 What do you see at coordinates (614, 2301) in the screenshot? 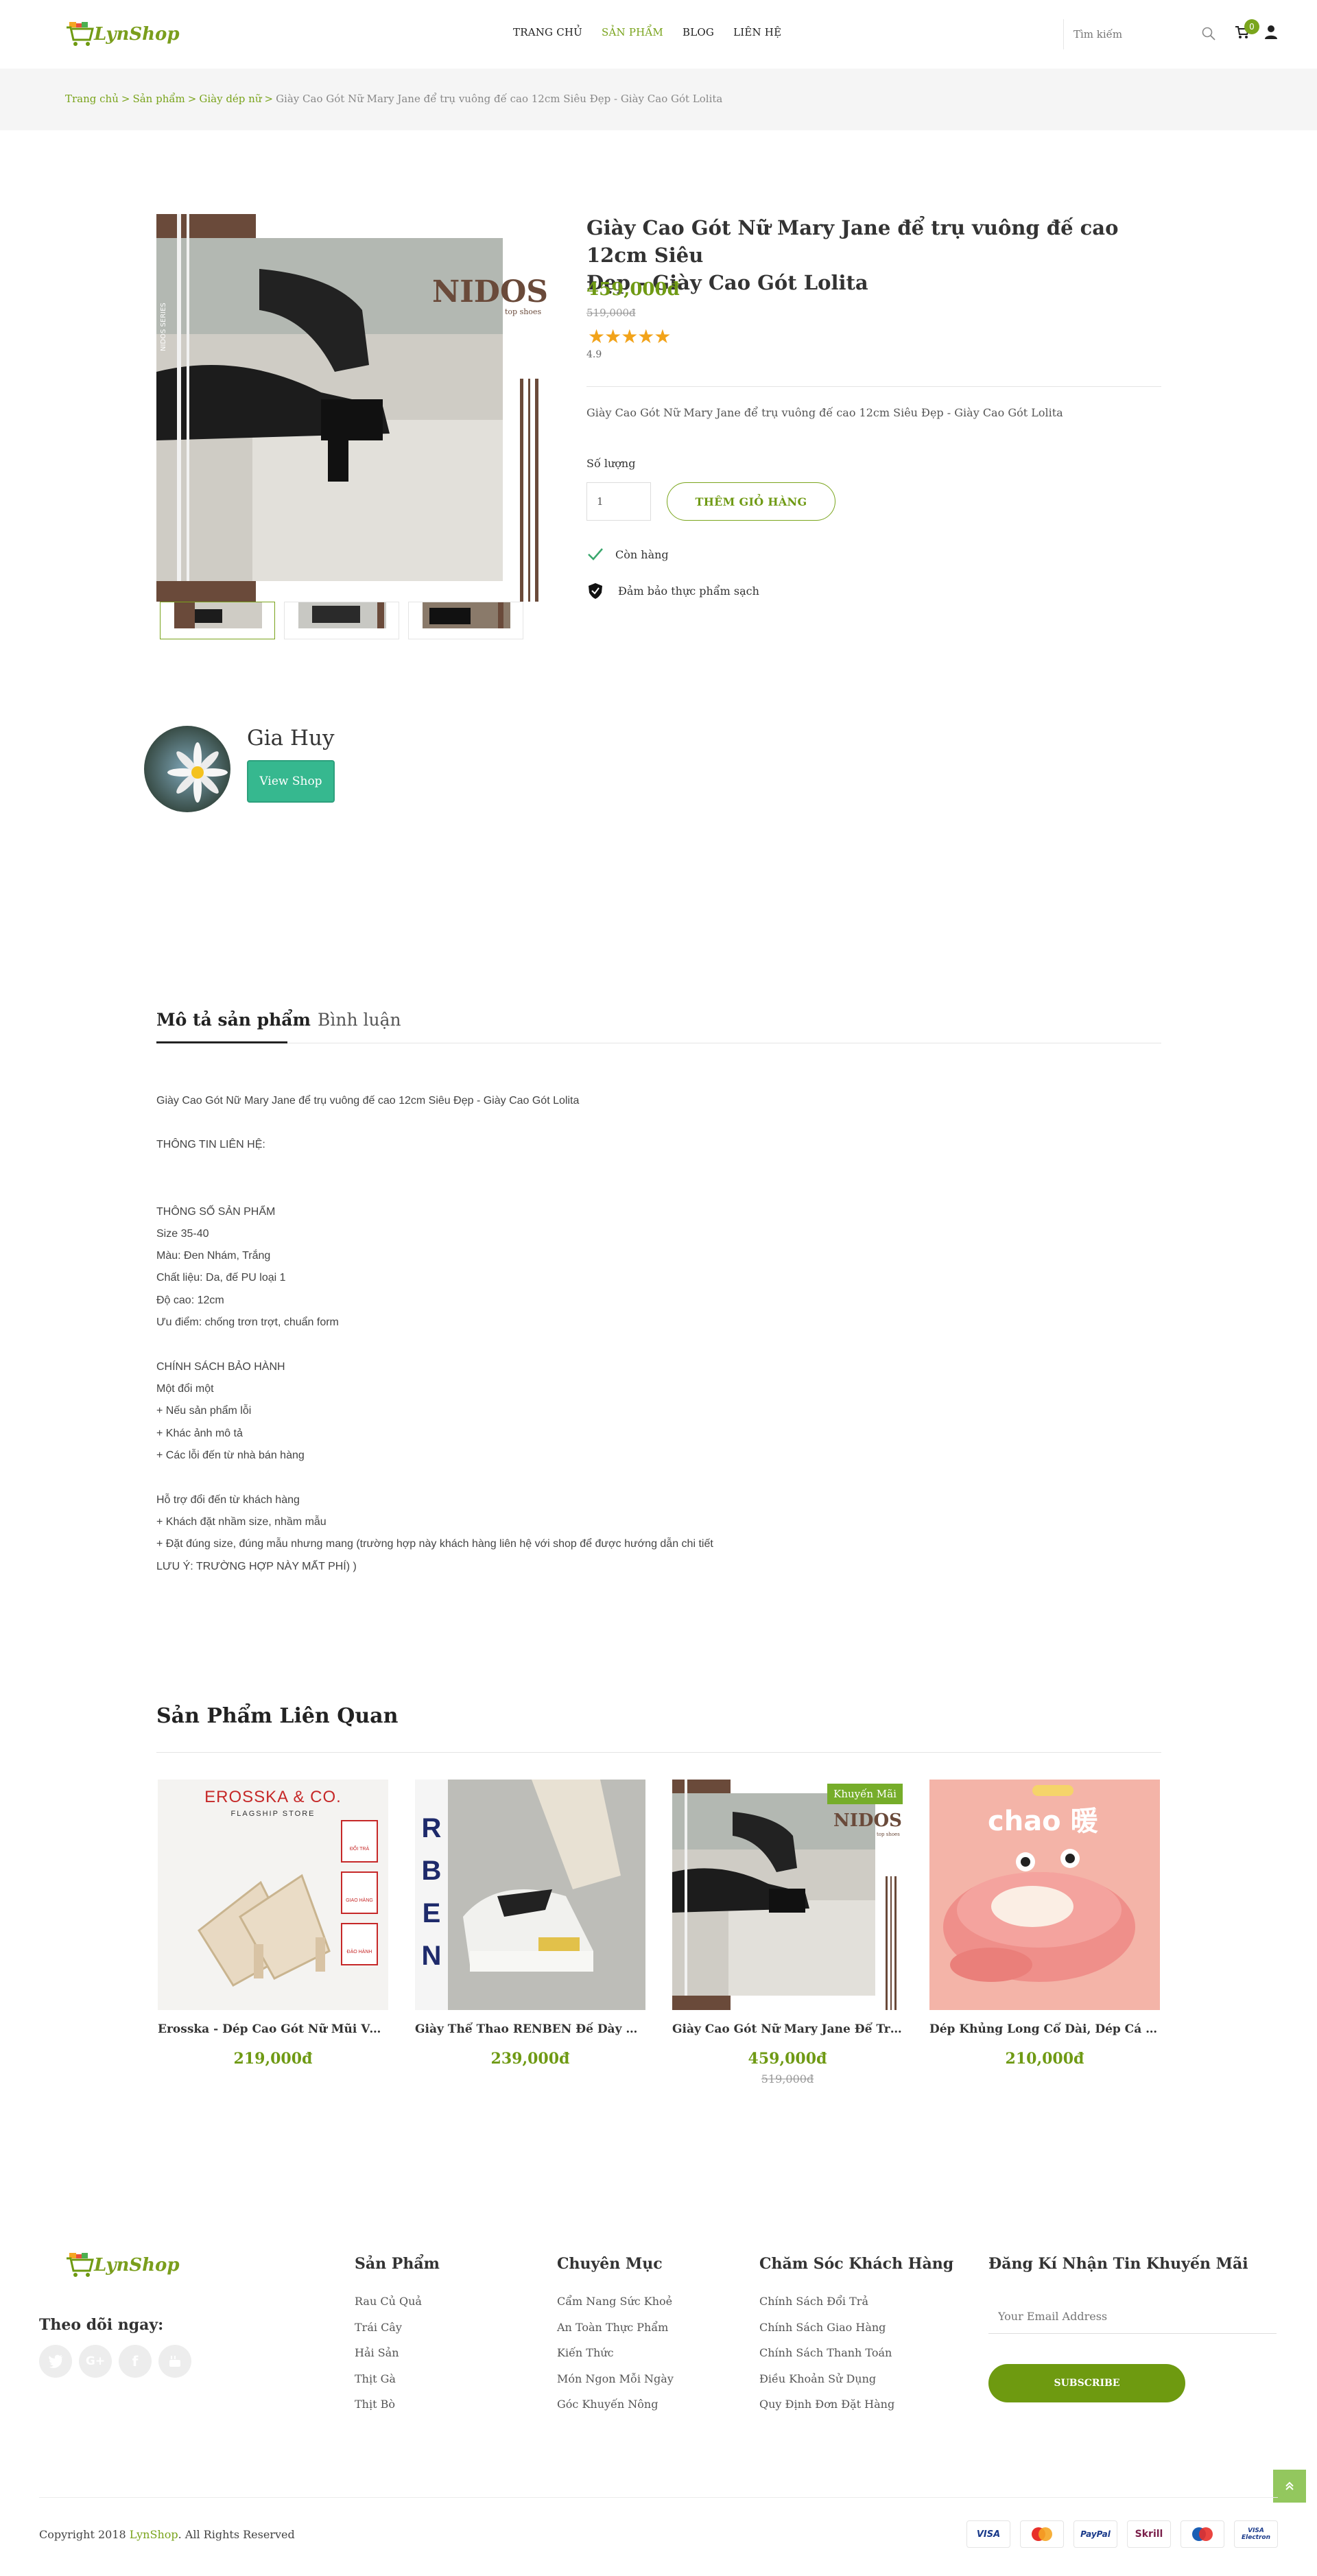
I see `footer-link: Cẩm Nang Sức Khoẻ` at bounding box center [614, 2301].